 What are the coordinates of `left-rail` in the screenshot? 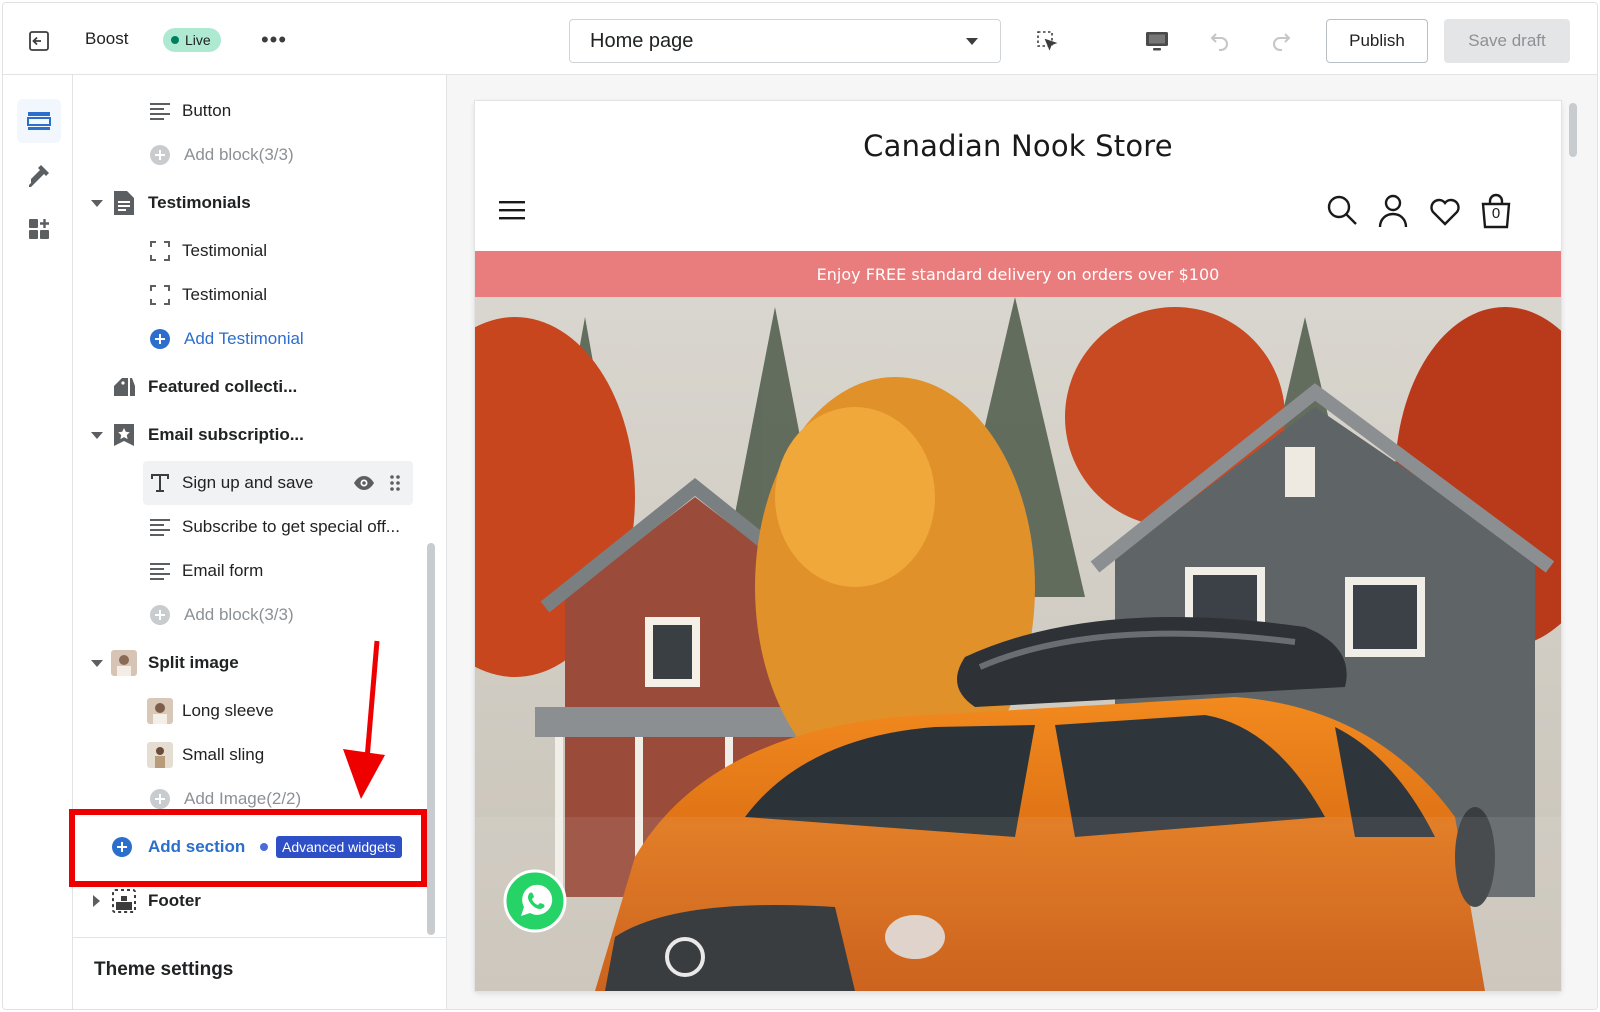 It's located at (38, 542).